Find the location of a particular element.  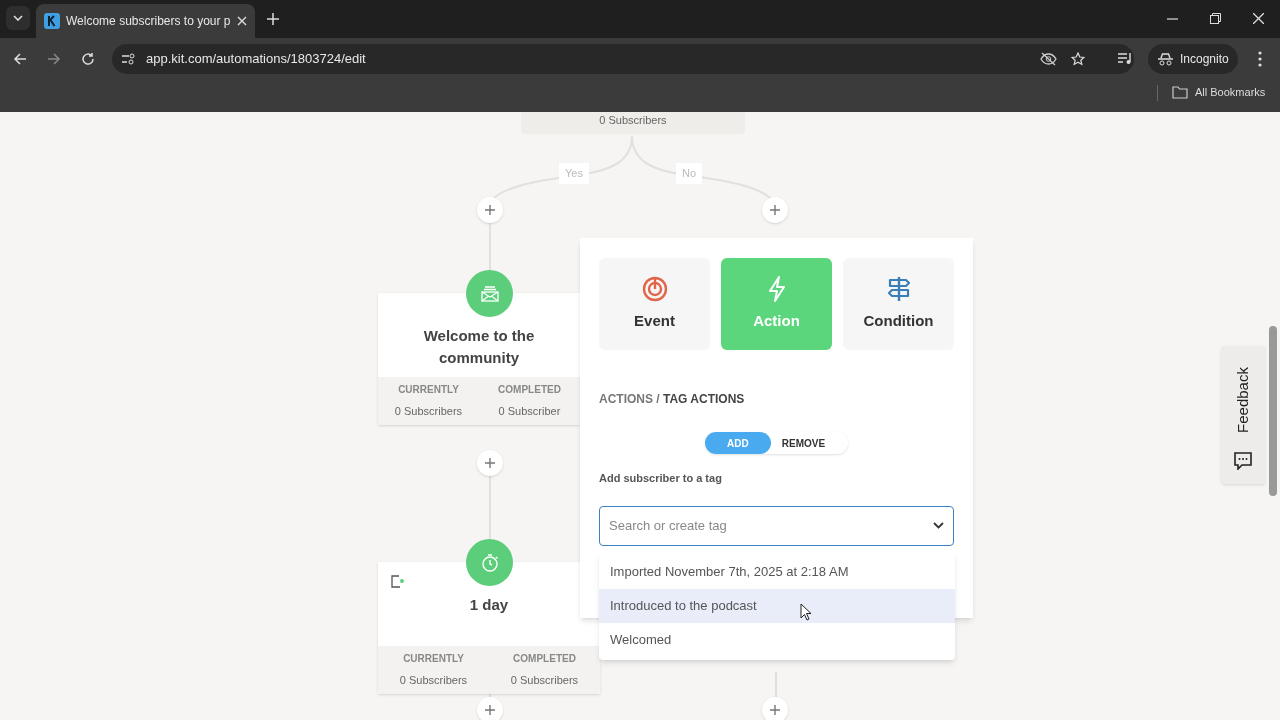

tab-title: Welcome subscribers to your p is located at coordinates (148, 21).